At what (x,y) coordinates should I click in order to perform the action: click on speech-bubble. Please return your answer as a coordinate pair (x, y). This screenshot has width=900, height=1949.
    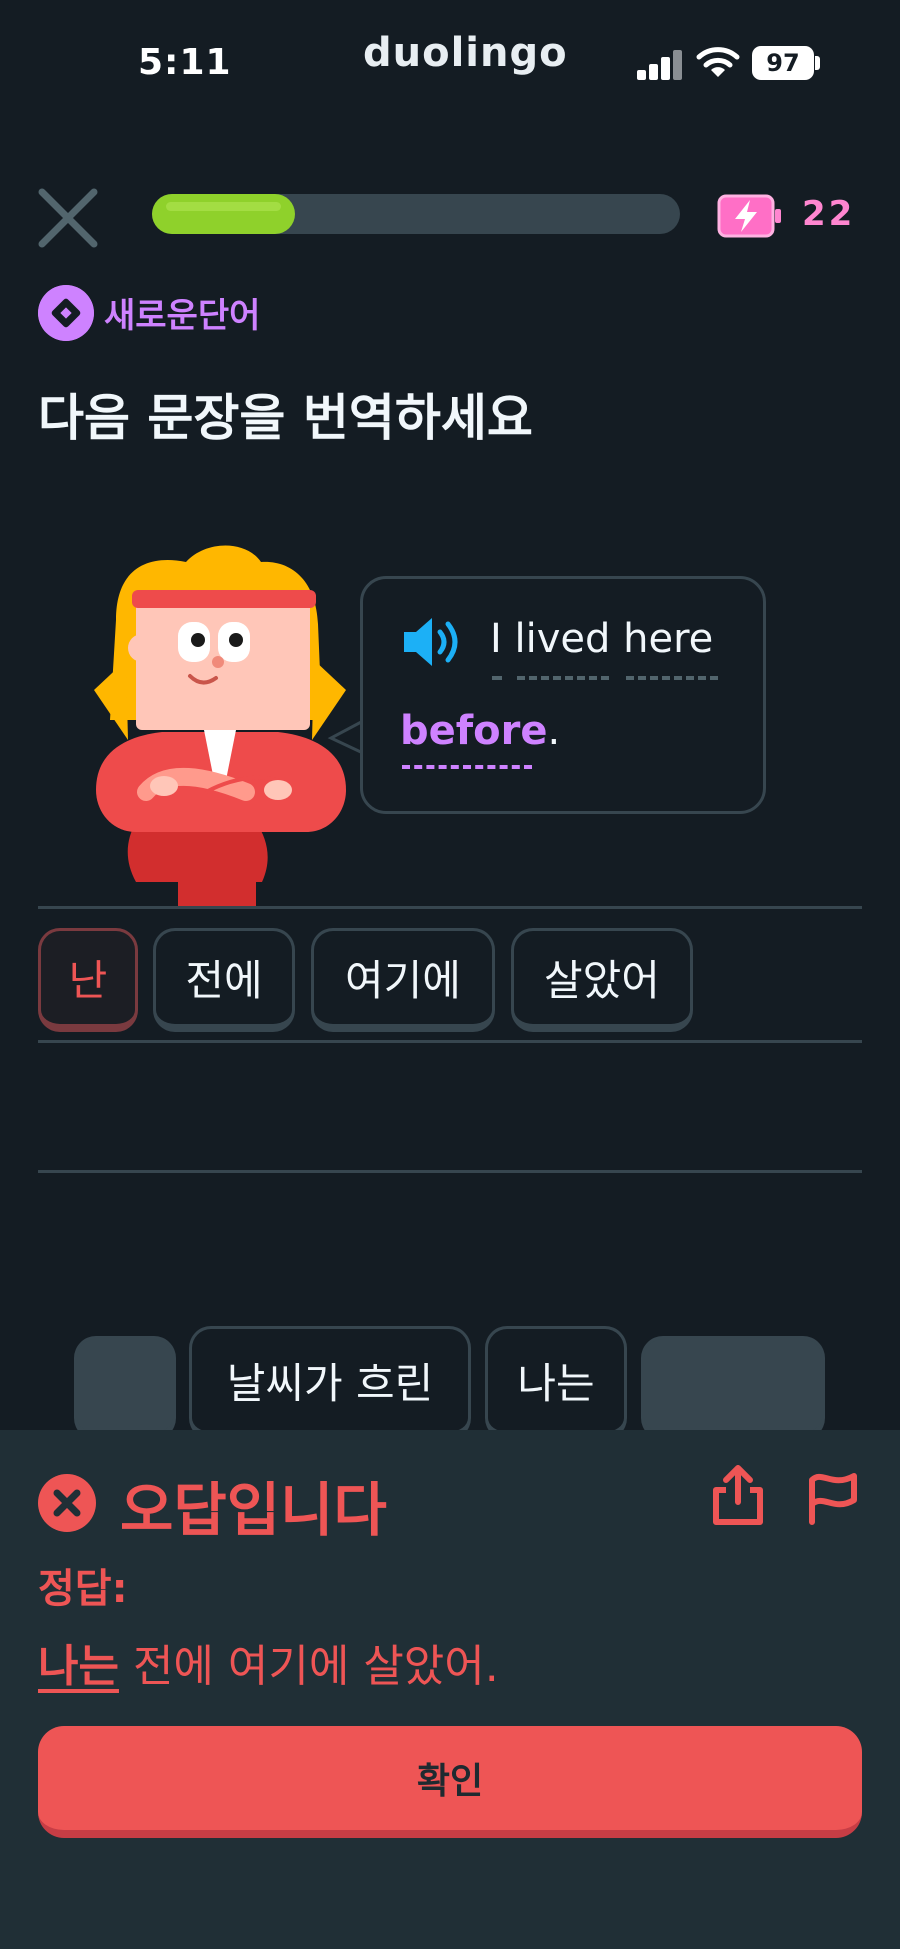
    Looking at the image, I should click on (563, 695).